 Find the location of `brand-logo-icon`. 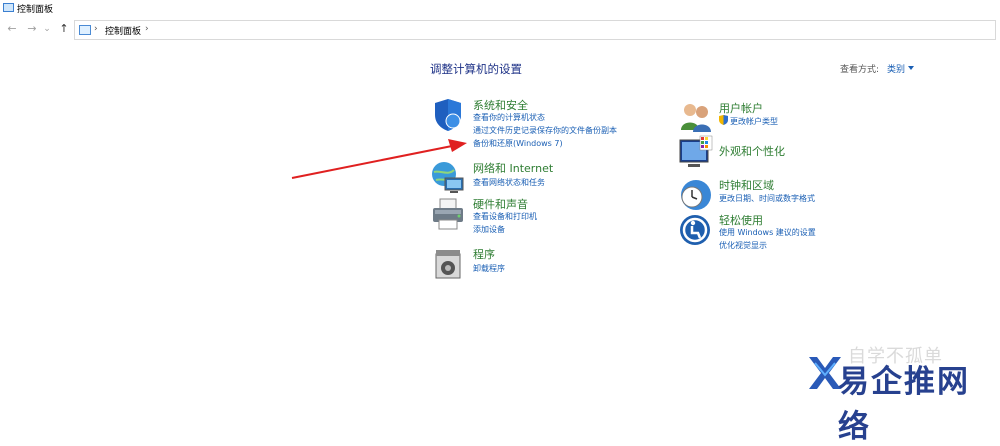

brand-logo-icon is located at coordinates (825, 373).